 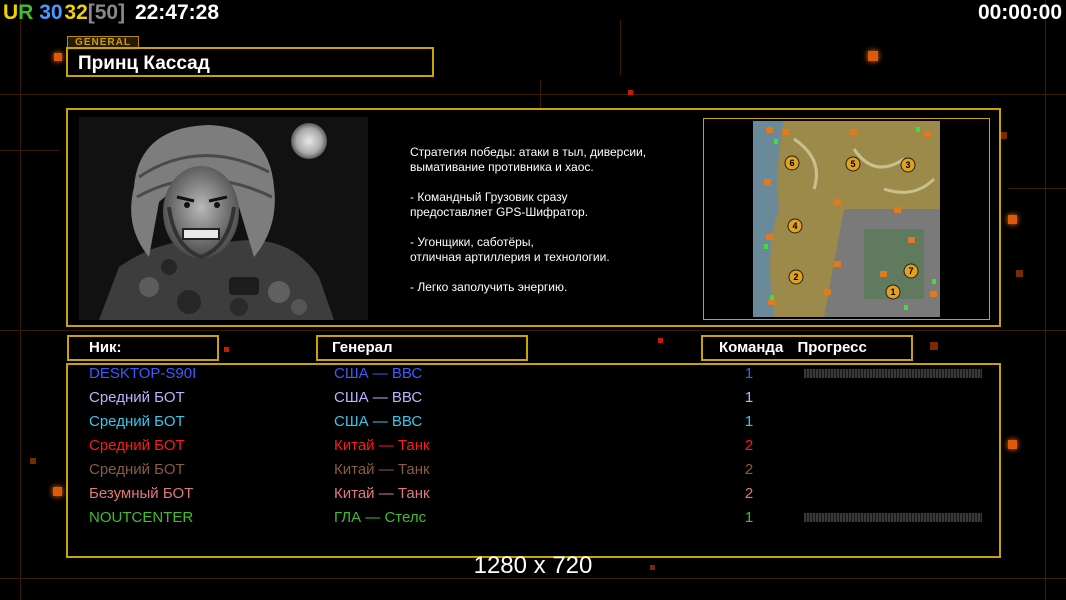 What do you see at coordinates (533, 497) in the screenshot?
I see `player-row: Безумный БОТ Китай — Танк 2` at bounding box center [533, 497].